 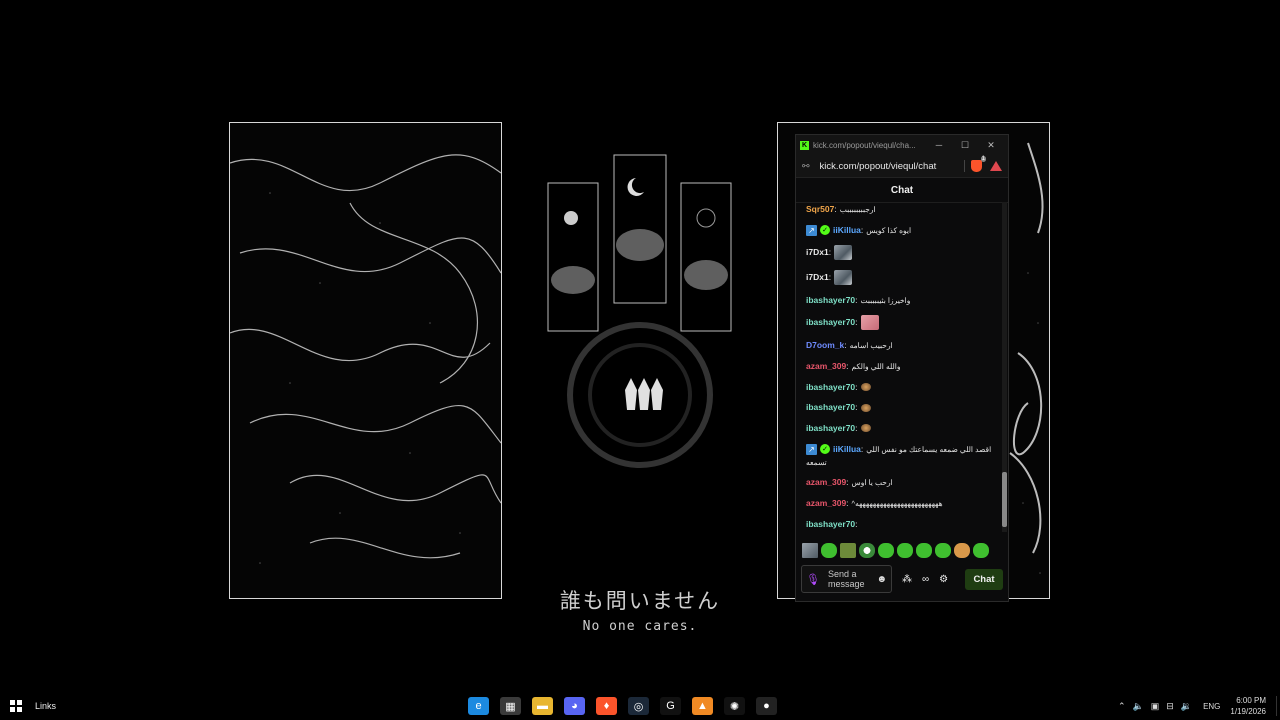 What do you see at coordinates (45, 706) in the screenshot?
I see `taskbar-links-toolbar: Links` at bounding box center [45, 706].